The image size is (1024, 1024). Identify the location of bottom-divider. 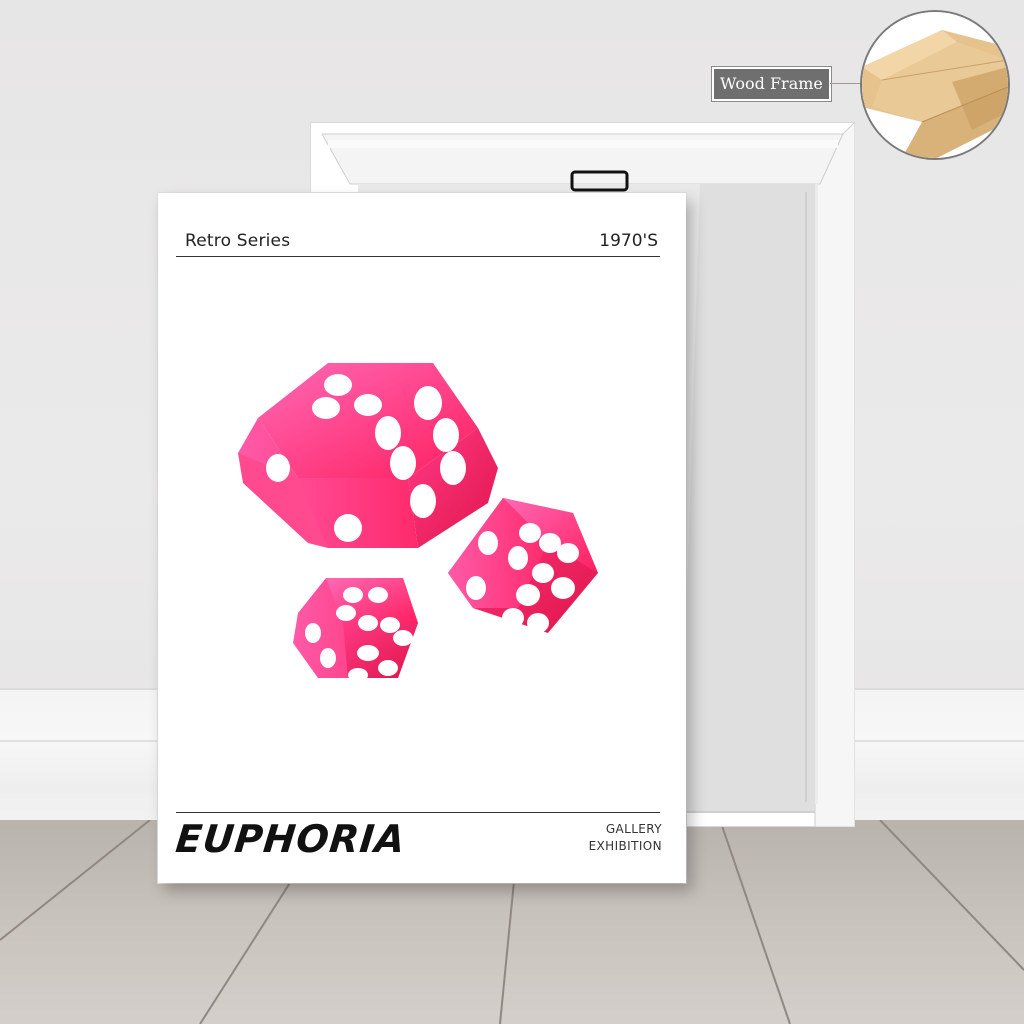
(418, 812).